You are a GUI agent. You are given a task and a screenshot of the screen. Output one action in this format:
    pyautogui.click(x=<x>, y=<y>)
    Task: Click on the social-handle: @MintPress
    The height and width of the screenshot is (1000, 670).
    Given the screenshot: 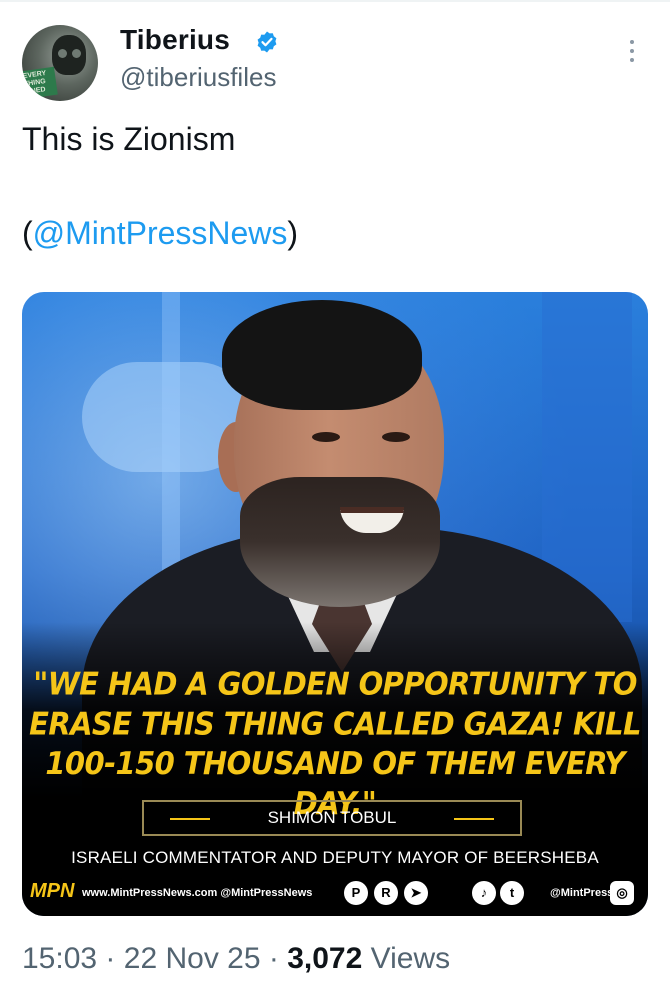 What is the action you would take?
    pyautogui.click(x=582, y=893)
    